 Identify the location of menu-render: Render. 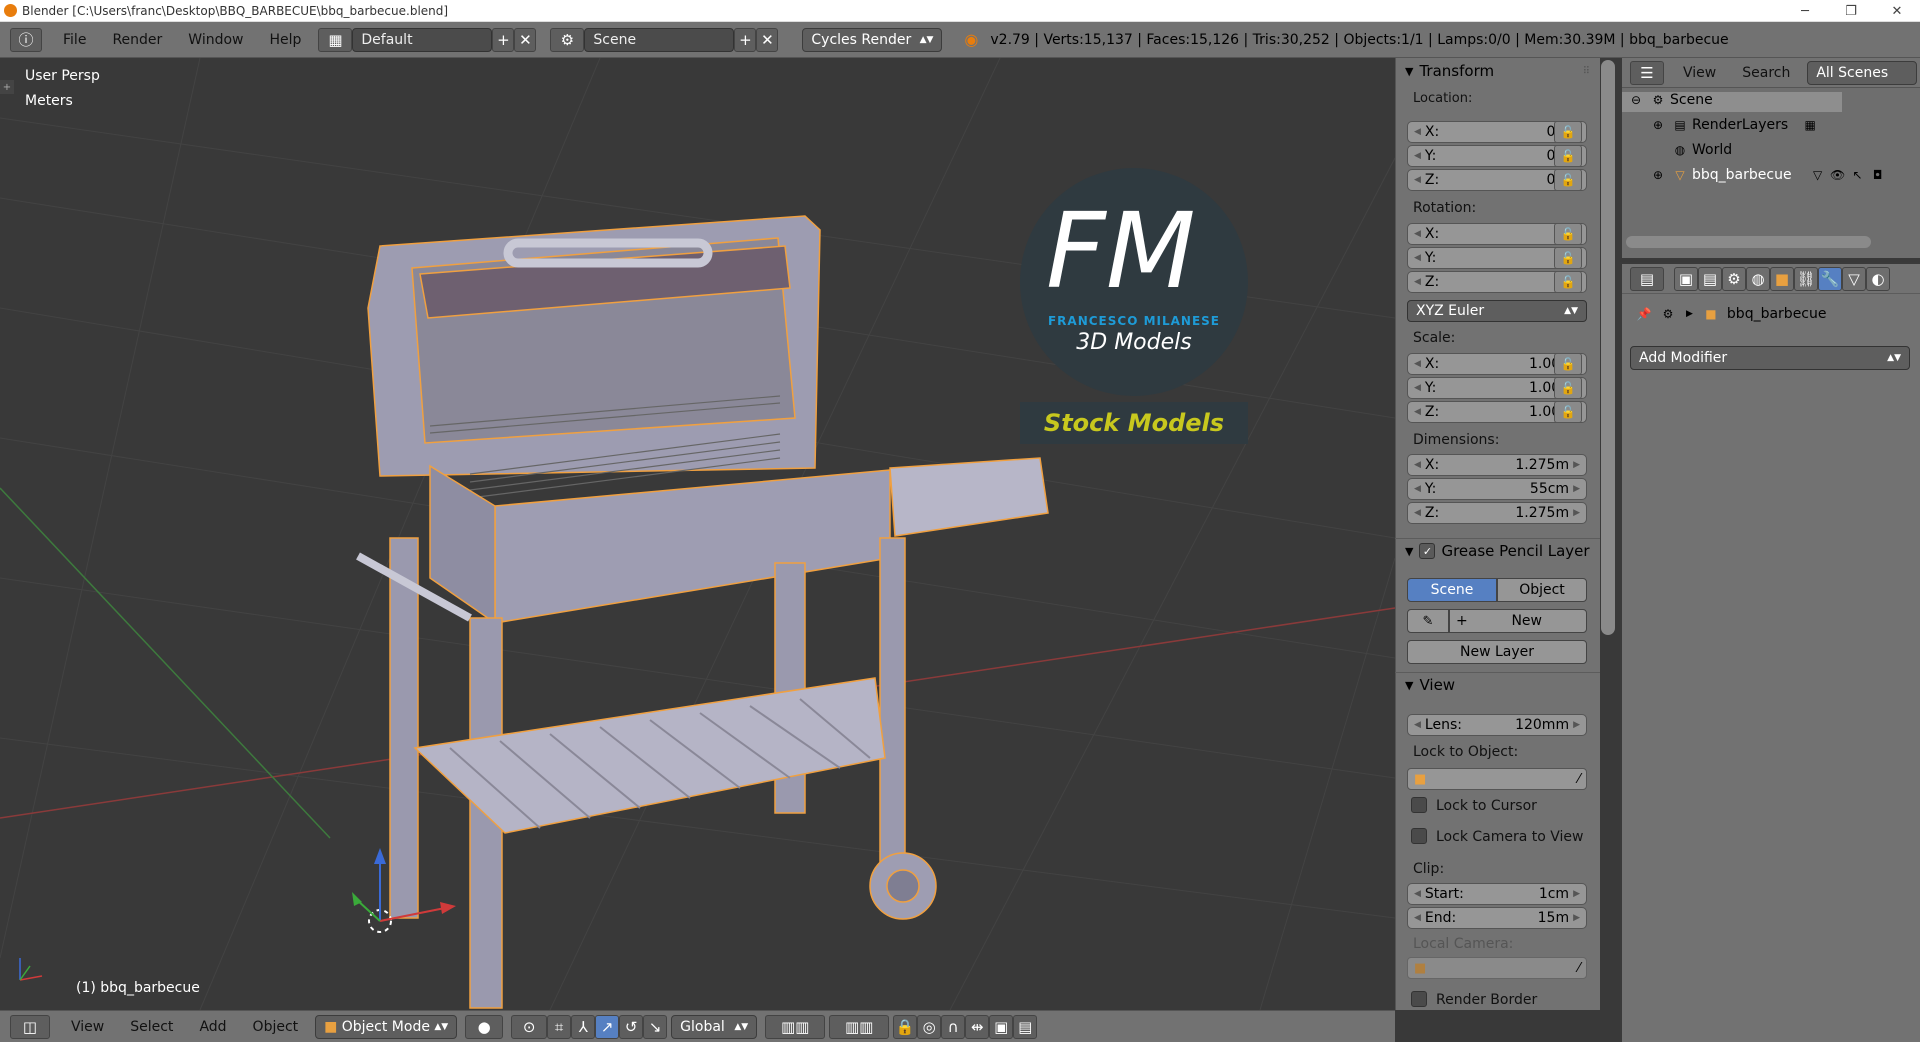
(137, 40).